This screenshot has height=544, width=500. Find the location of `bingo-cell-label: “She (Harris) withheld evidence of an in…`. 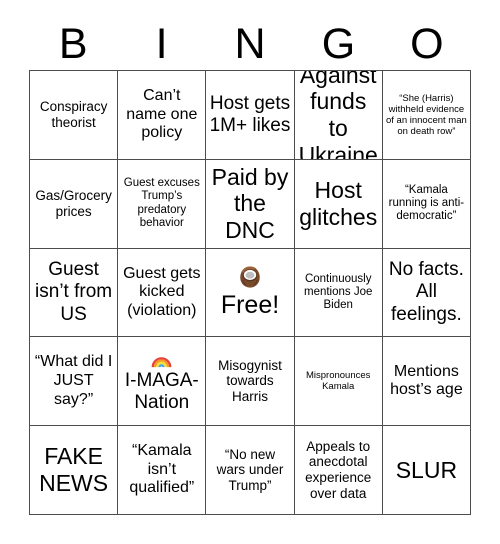

bingo-cell-label: “She (Harris) withheld evidence of an in… is located at coordinates (426, 114).